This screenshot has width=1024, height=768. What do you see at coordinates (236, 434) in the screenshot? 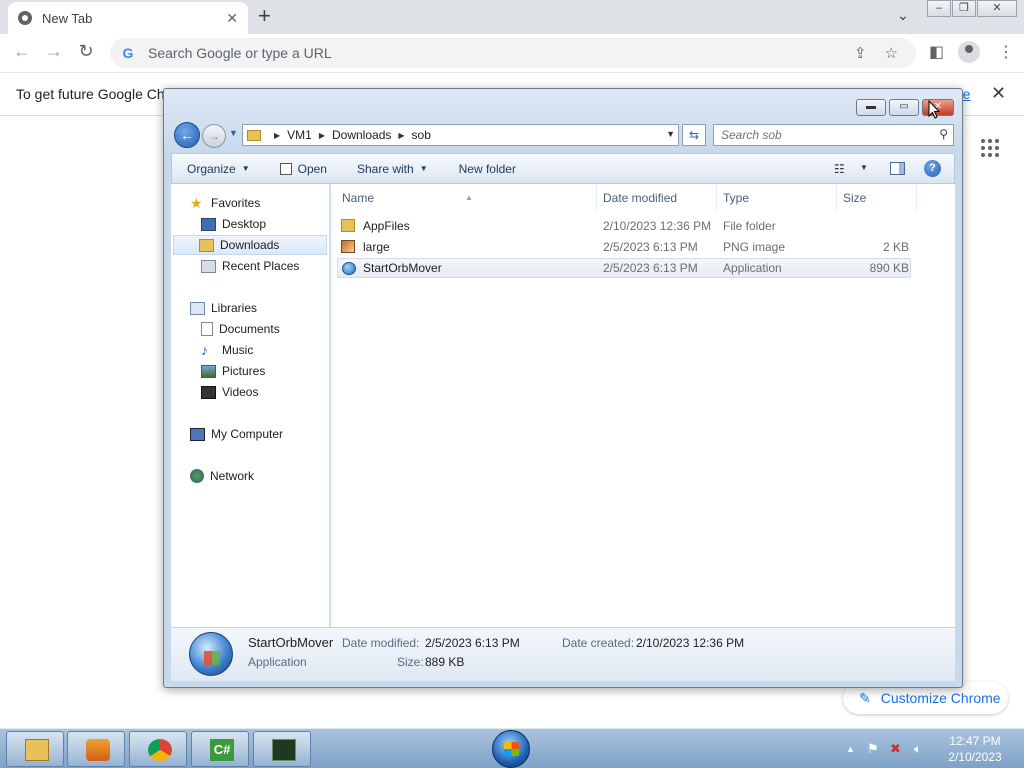
I see `nav-my-computer: My Computer` at bounding box center [236, 434].